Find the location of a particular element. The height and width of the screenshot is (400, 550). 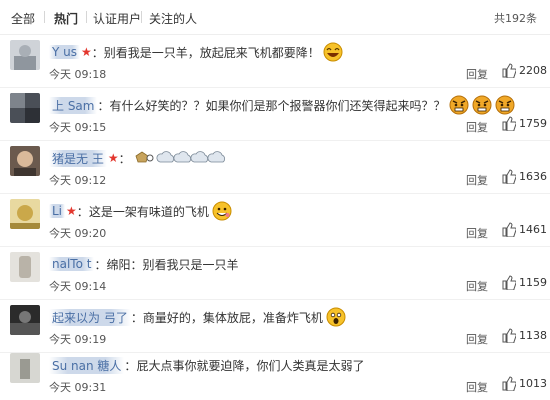

comment-item: Li ★ ： 这是一架有味道的飞机 今天 09:20 回复 1461 is located at coordinates (275, 220).